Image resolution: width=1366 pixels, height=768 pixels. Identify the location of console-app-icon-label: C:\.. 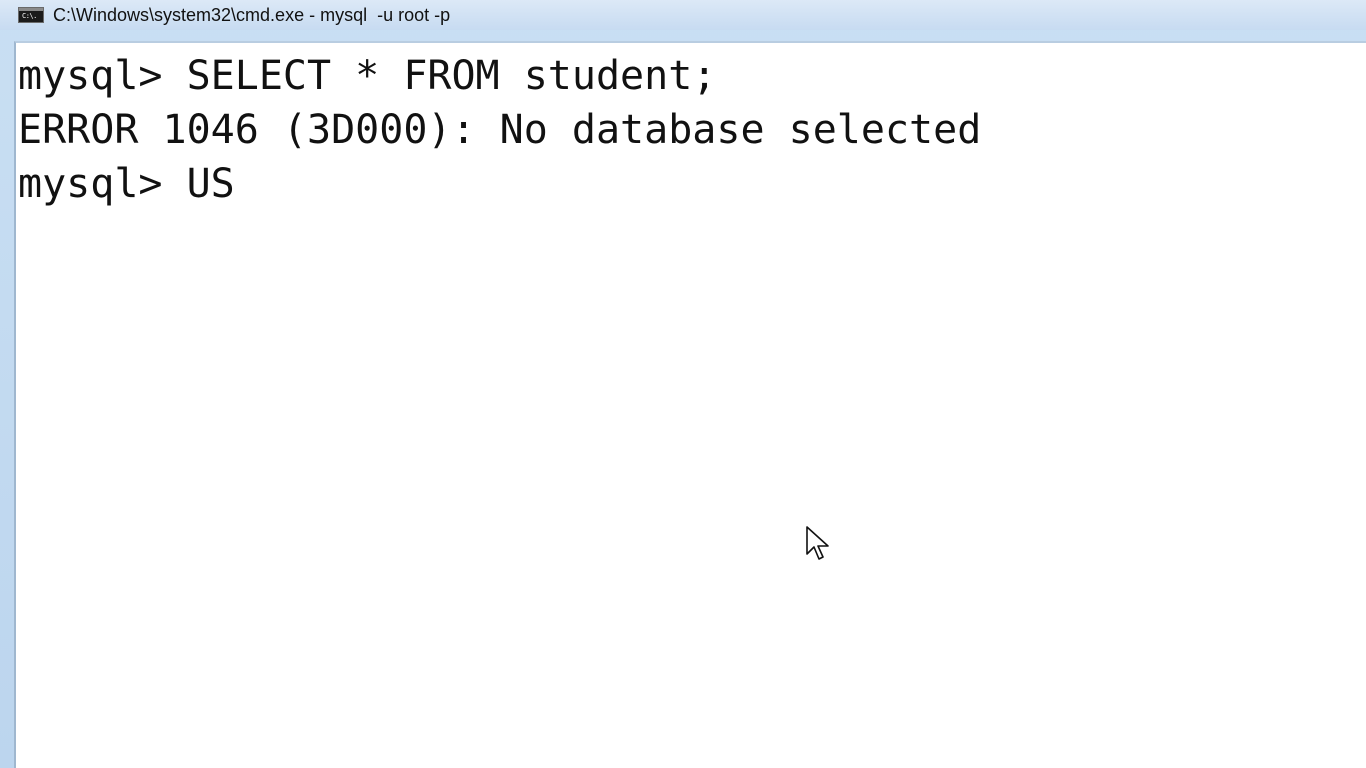
(29, 16).